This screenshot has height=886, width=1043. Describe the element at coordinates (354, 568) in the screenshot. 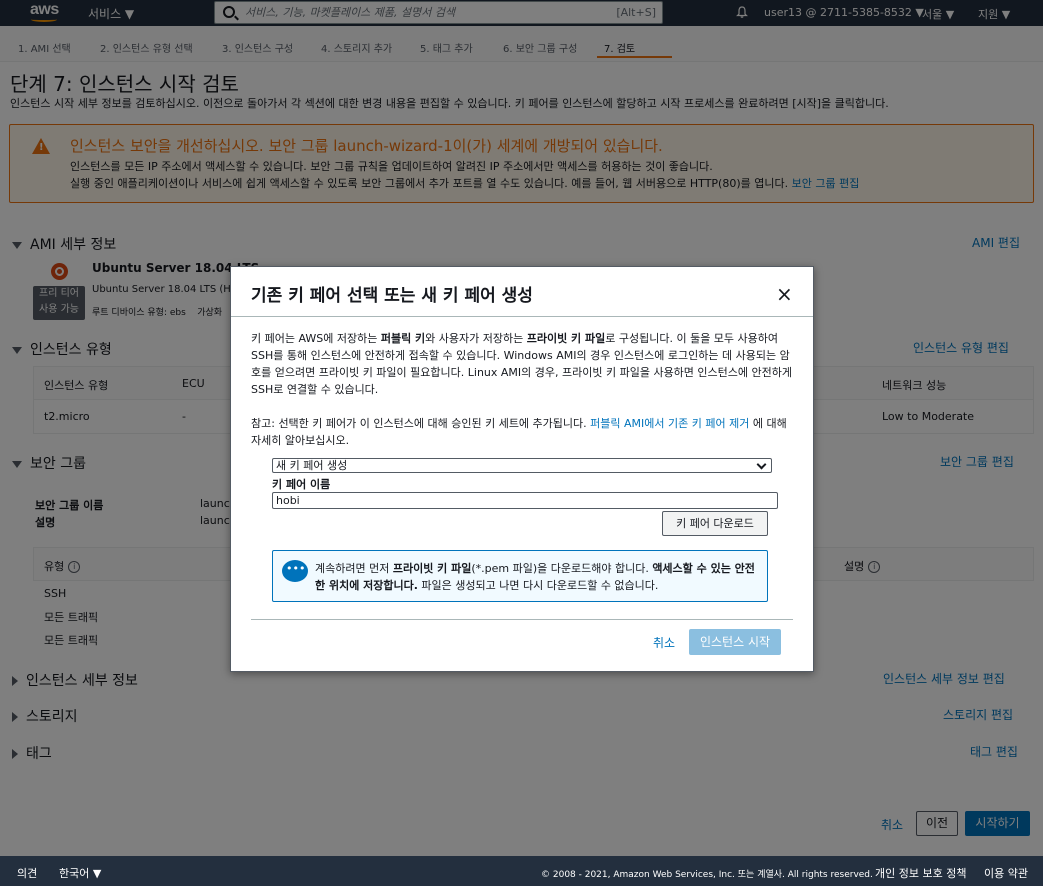

I see `info-part-1: 계속하려면 먼저` at that location.